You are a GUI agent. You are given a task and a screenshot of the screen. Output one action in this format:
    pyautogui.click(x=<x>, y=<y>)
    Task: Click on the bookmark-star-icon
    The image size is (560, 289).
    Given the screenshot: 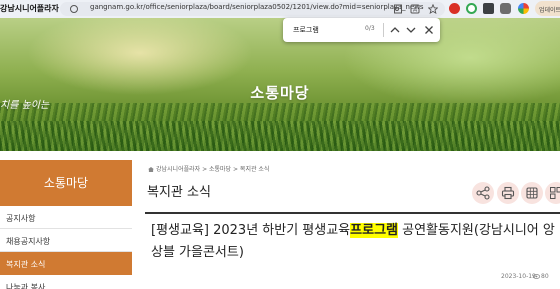 What is the action you would take?
    pyautogui.click(x=433, y=9)
    